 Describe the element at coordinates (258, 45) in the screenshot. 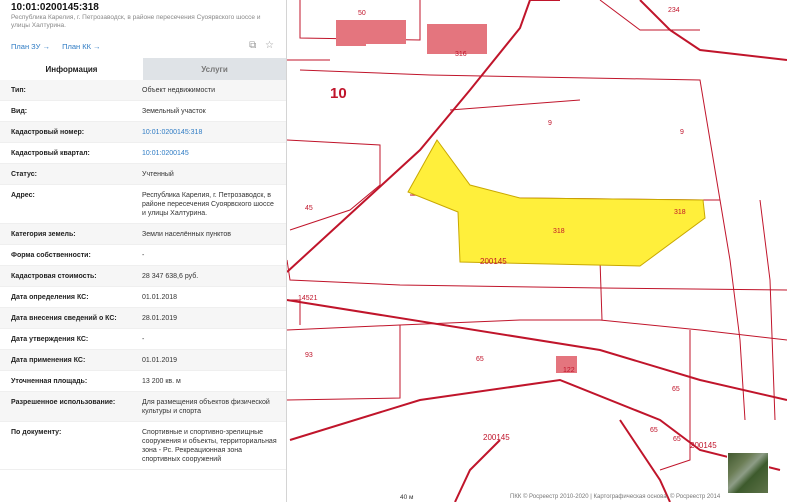

I see `panel-tools: ⧉ ☆` at that location.